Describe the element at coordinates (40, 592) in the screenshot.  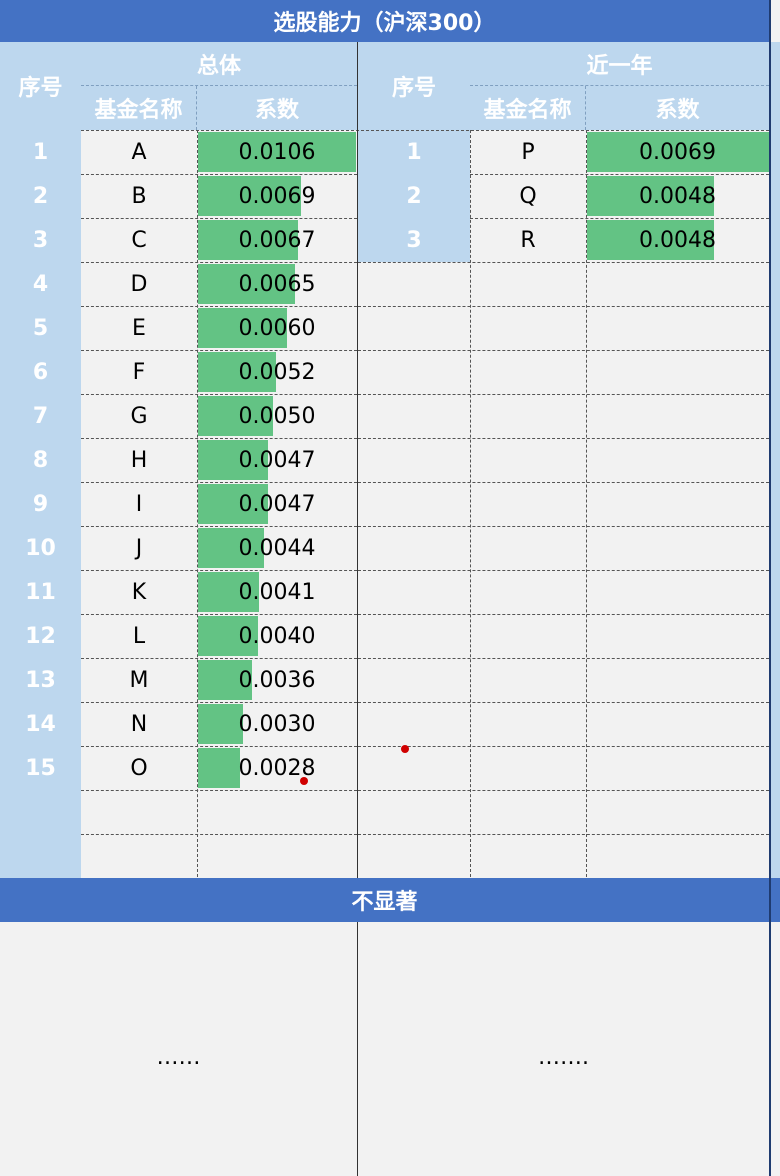
I see `seq-cell: 11` at that location.